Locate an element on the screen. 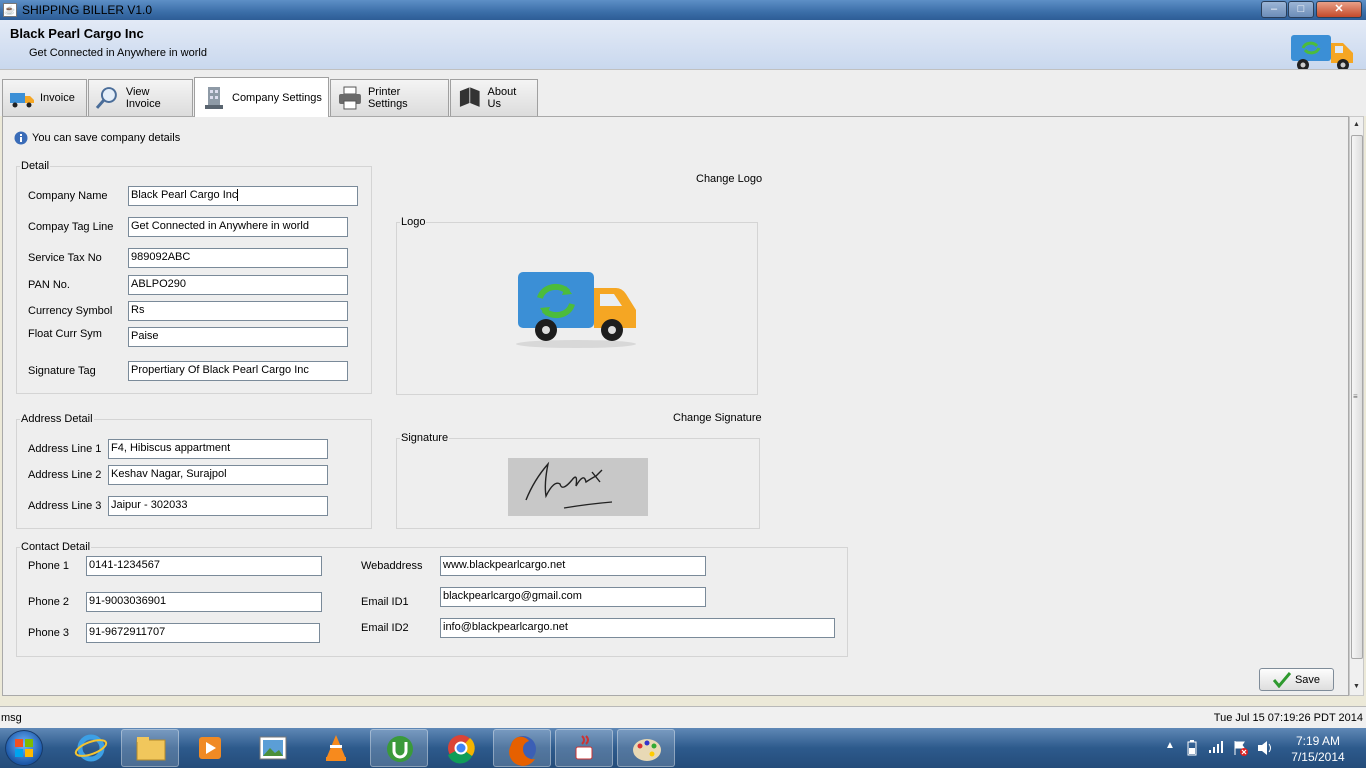 This screenshot has height=768, width=1366. email-id2-input: info@blackpearlcargo.net is located at coordinates (637, 628).